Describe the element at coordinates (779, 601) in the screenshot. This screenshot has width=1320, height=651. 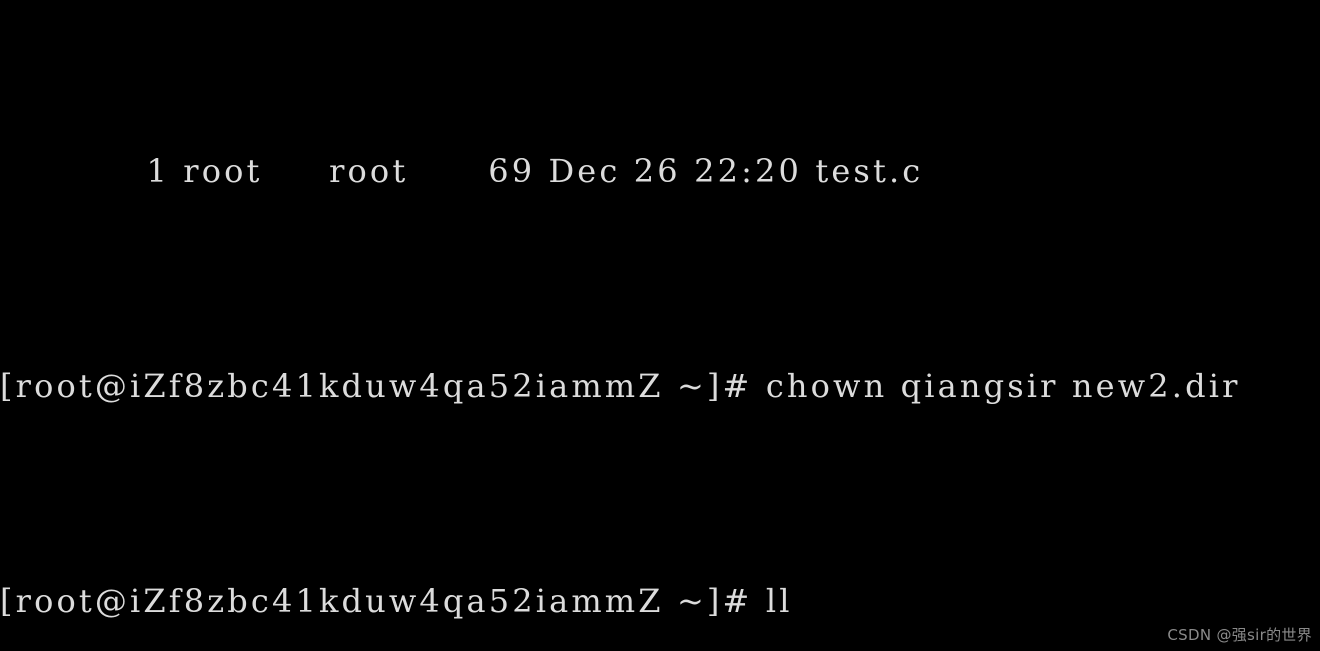
I see `command-text-ll: ll` at that location.